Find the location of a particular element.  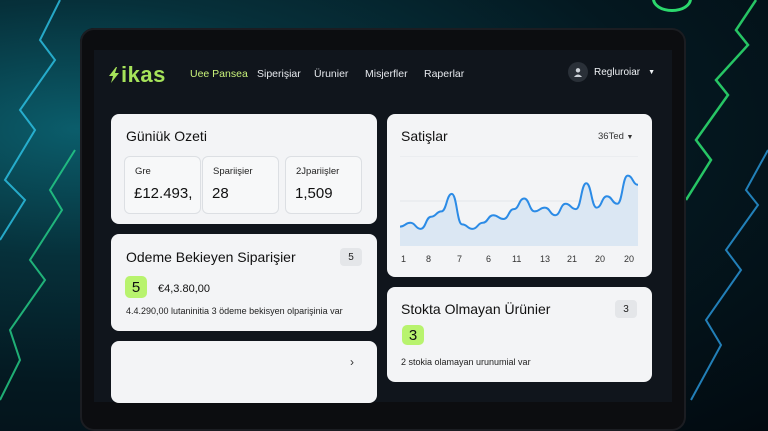

user-label: Regluroiar is located at coordinates (617, 72).